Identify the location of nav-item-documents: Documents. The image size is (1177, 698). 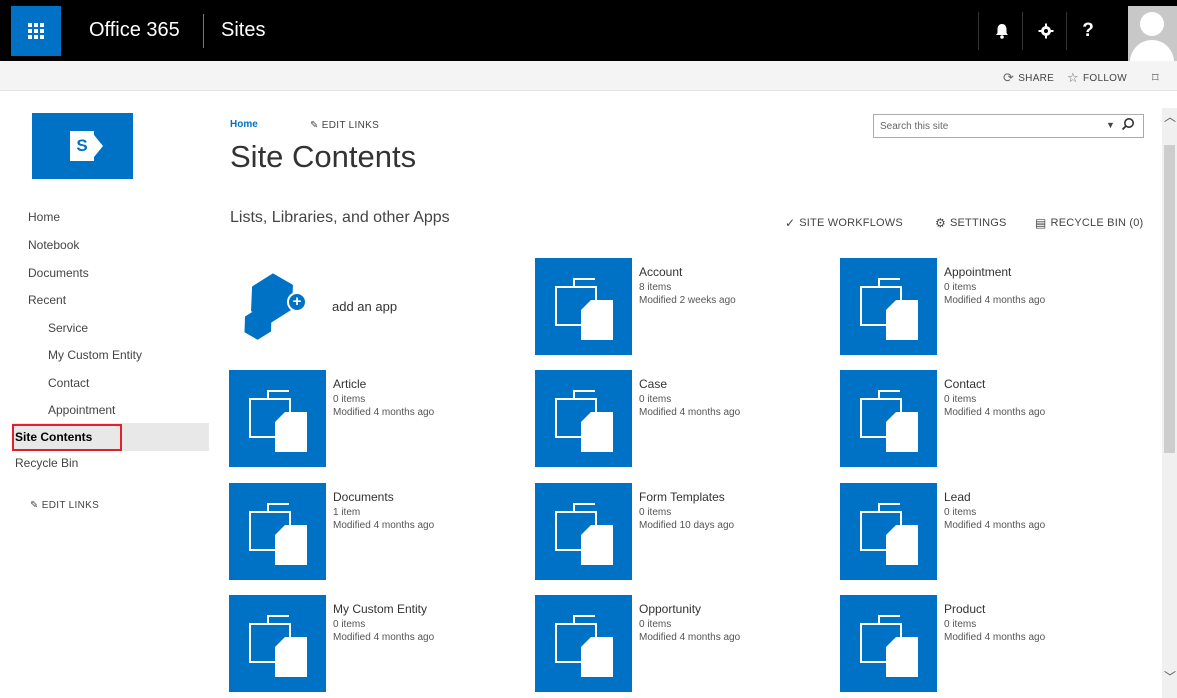
(58, 273).